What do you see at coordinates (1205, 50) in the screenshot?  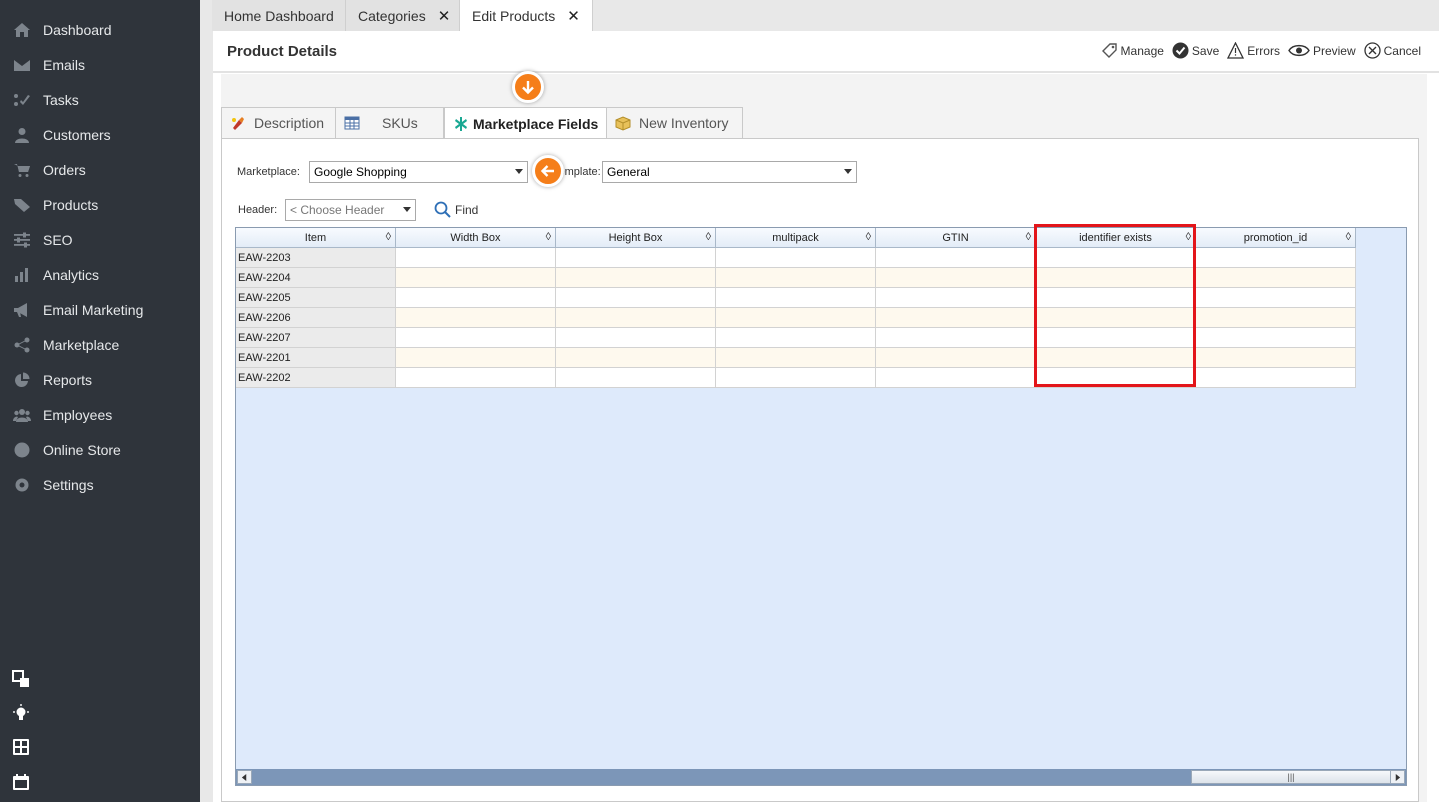 I see `save-label: Save` at bounding box center [1205, 50].